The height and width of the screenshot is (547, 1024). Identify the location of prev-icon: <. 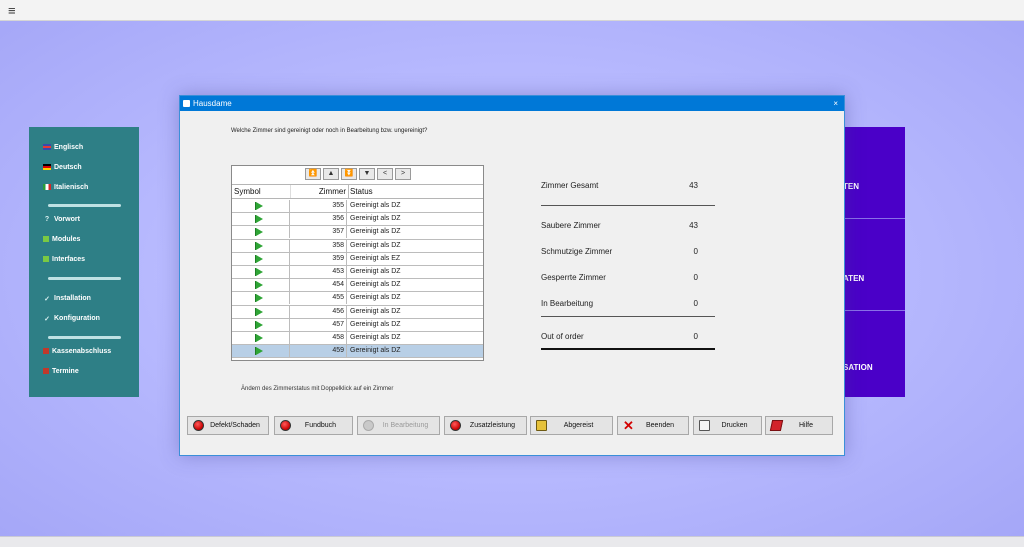
(385, 174).